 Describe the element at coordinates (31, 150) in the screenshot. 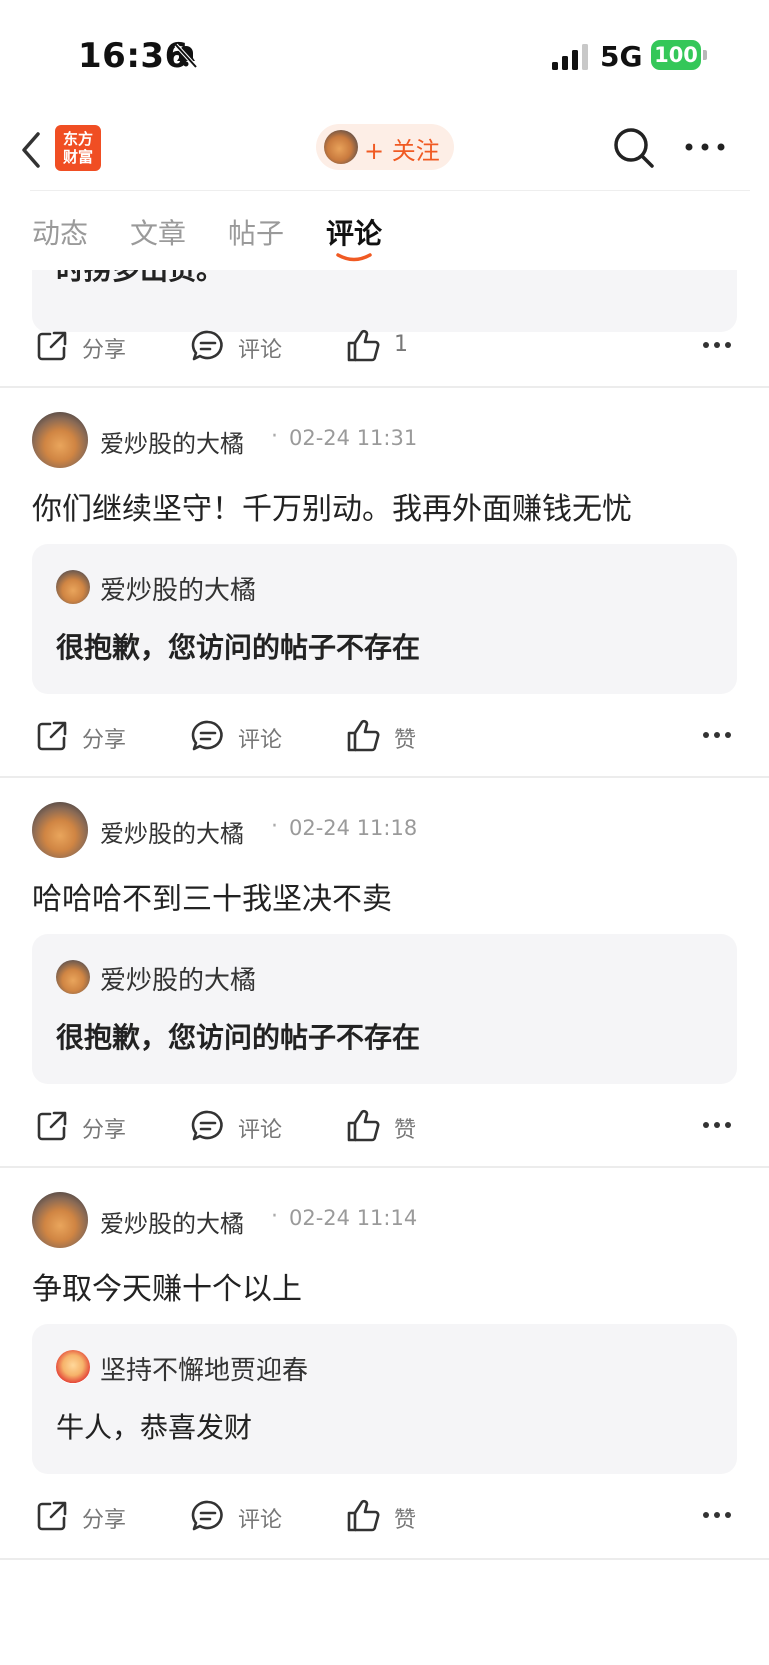

I see `back-chevron-icon` at that location.